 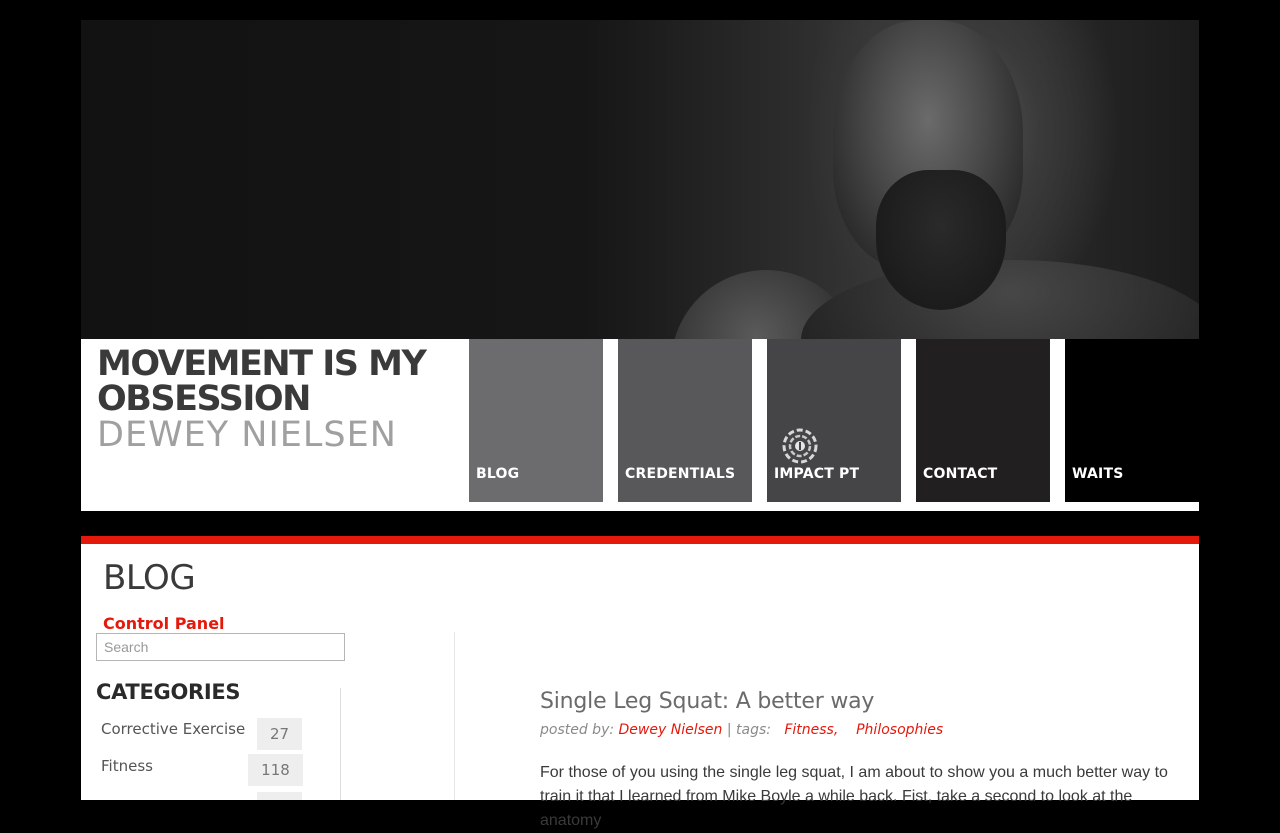 I want to click on author-link: Dewey Nielsen, so click(x=671, y=730).